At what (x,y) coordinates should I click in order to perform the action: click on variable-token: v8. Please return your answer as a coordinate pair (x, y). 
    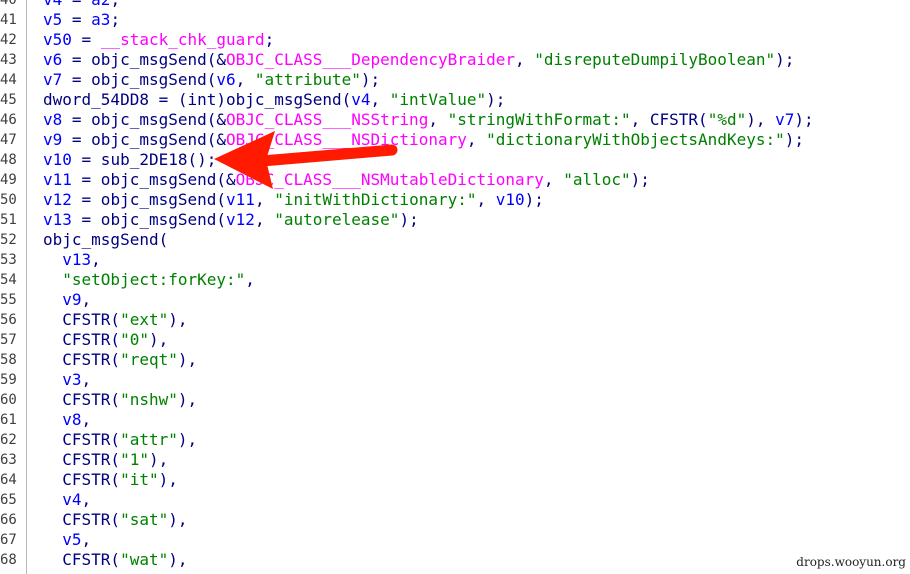
    Looking at the image, I should click on (53, 119).